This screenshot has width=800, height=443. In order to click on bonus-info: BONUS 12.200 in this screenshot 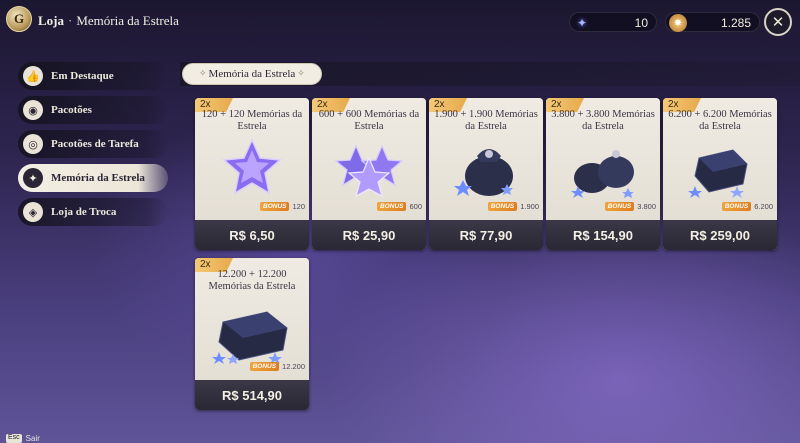, I will do `click(277, 366)`.